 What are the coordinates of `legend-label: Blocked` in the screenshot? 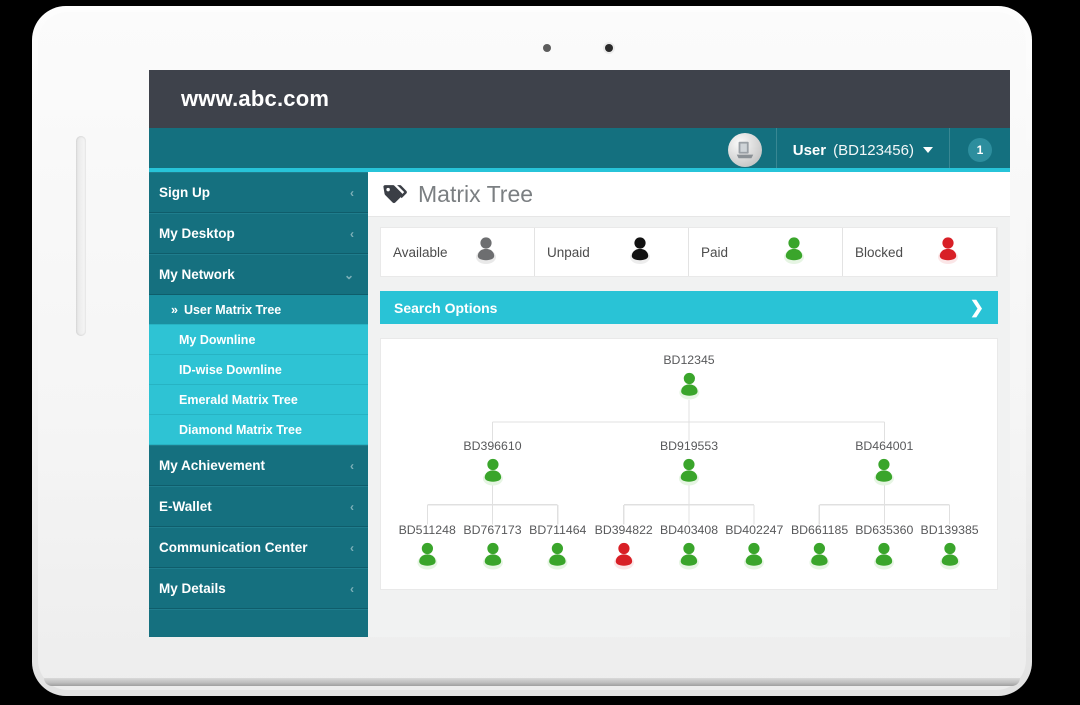 It's located at (879, 252).